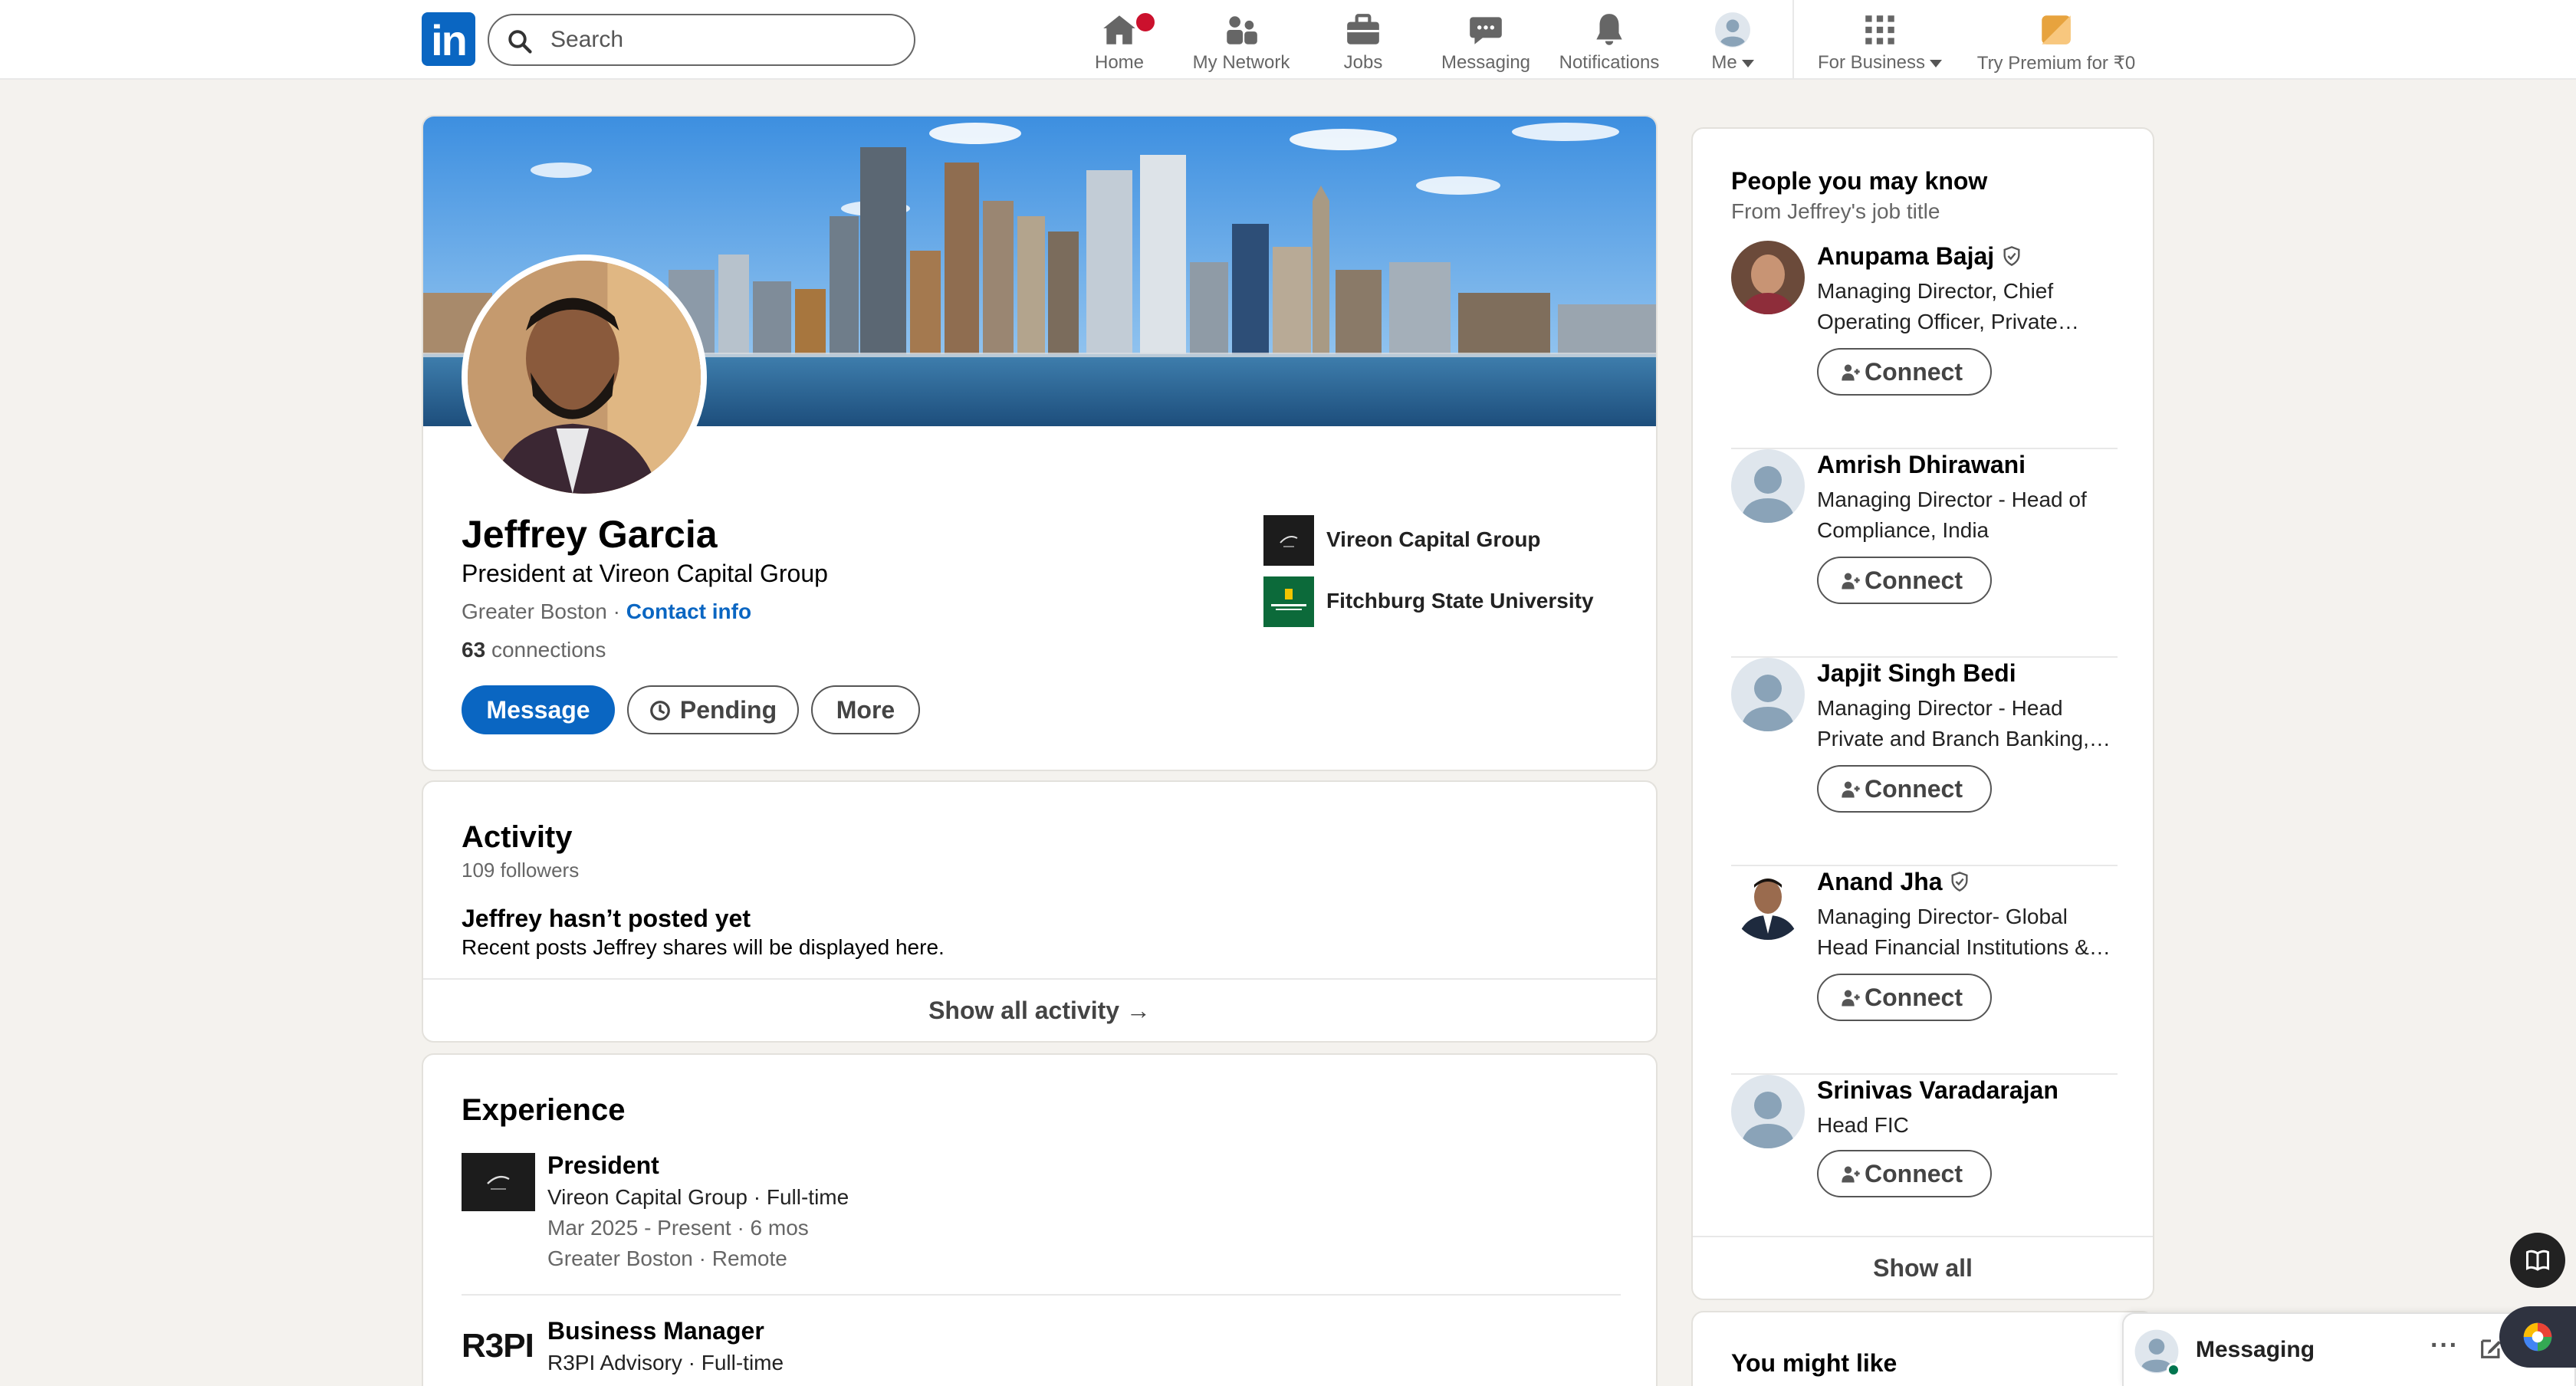 The image size is (2576, 1386). Describe the element at coordinates (1288, 601) in the screenshot. I see `fitchburg-logo` at that location.